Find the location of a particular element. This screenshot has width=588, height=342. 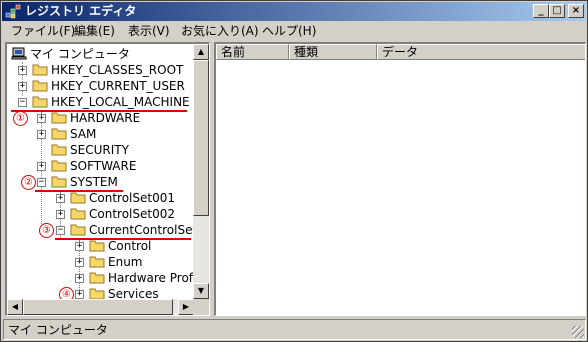

tree-node-label: SOFTWARE is located at coordinates (103, 166).